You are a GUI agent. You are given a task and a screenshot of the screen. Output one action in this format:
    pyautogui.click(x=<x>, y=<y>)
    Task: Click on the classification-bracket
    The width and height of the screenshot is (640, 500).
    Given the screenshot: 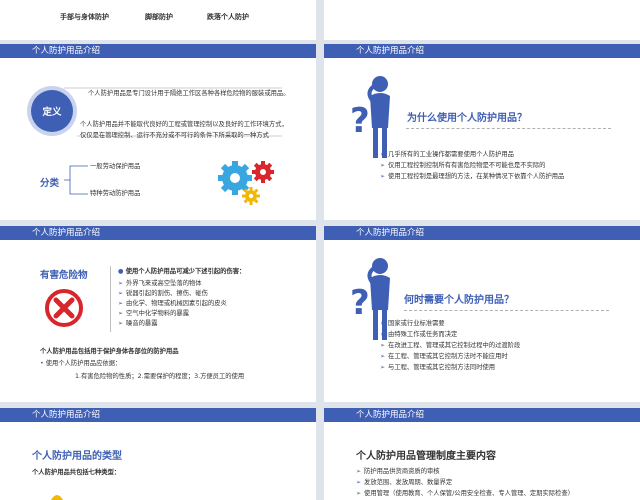 What is the action you would take?
    pyautogui.click(x=76, y=180)
    